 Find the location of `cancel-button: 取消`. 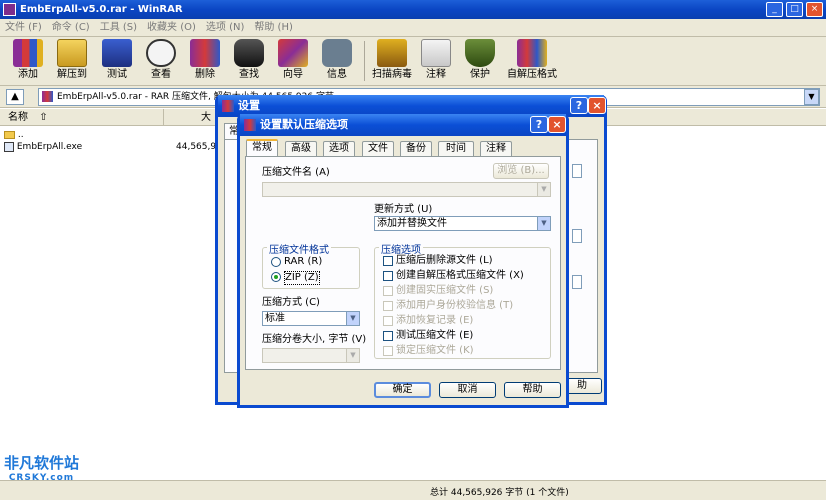

cancel-button: 取消 is located at coordinates (467, 390).